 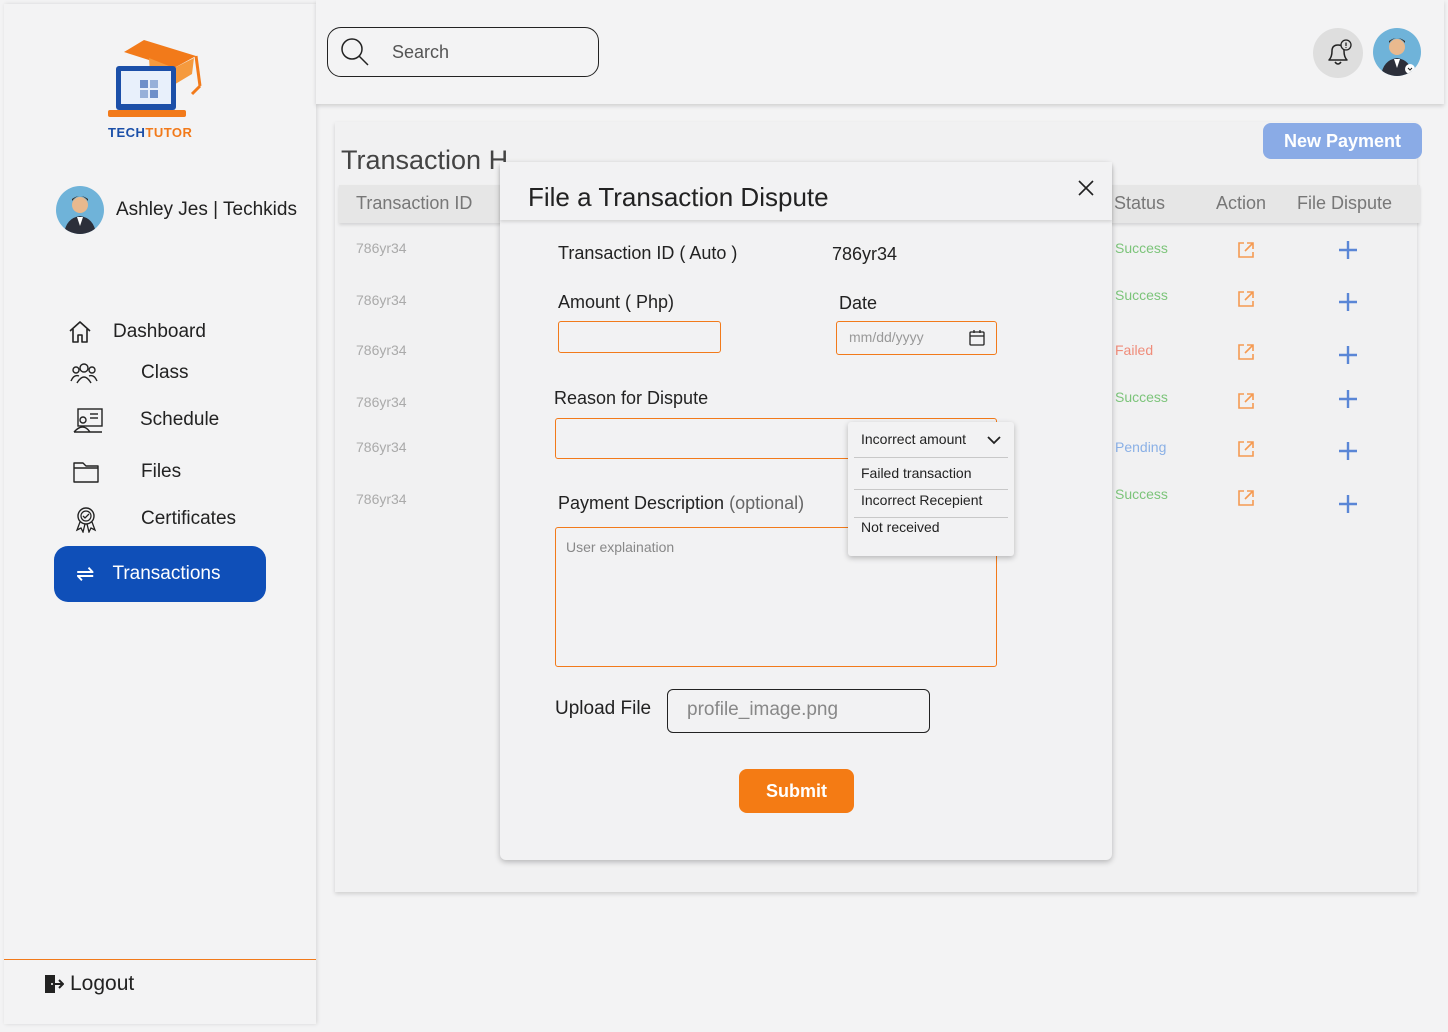 What do you see at coordinates (1134, 350) in the screenshot?
I see `status-cell: Failed` at bounding box center [1134, 350].